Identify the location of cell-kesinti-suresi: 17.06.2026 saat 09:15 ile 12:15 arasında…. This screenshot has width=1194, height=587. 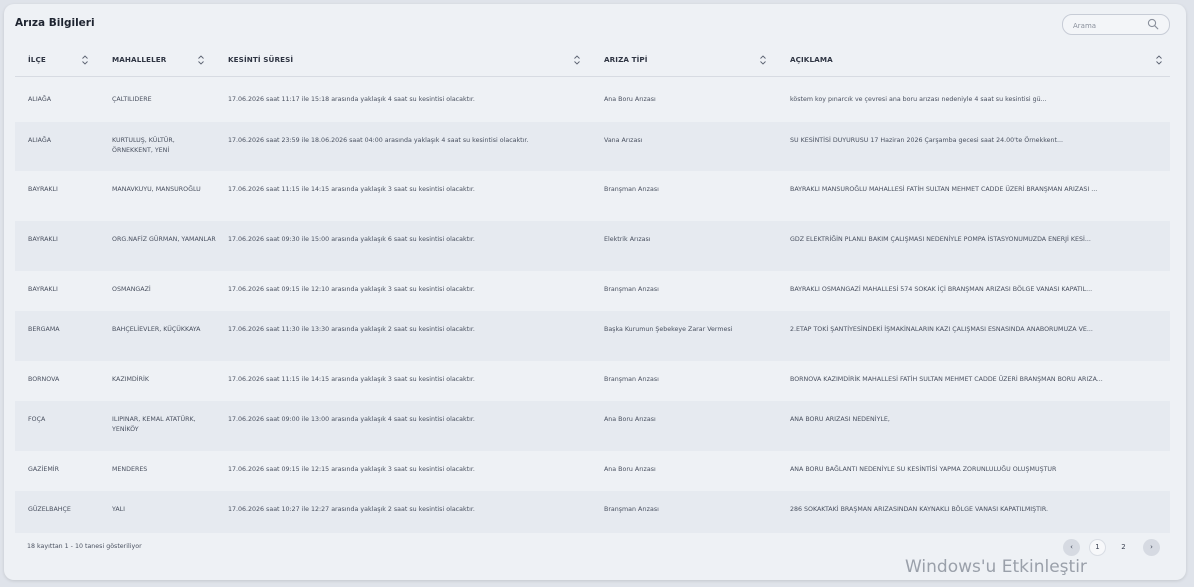
(351, 469).